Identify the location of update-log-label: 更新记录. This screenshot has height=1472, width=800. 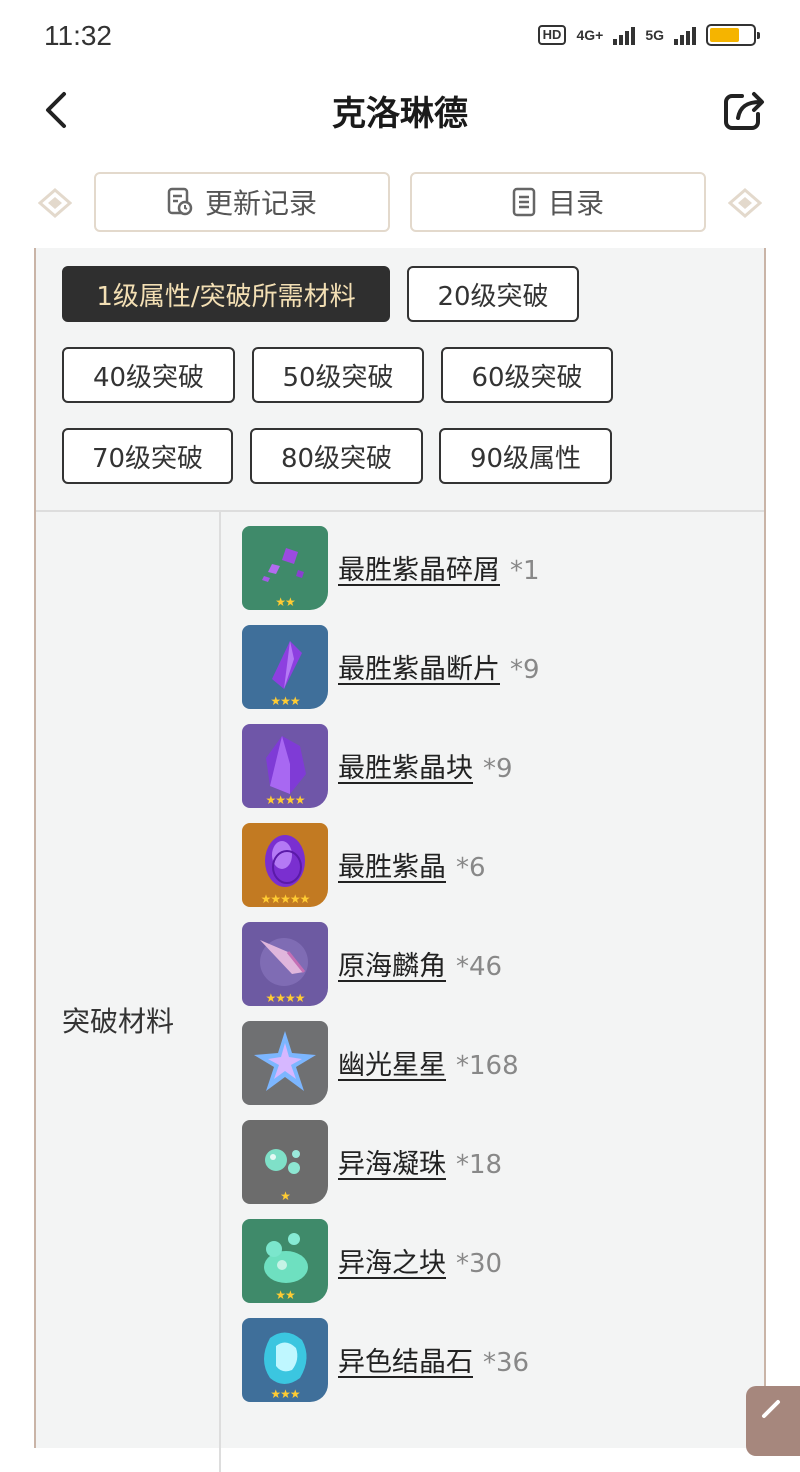
(260, 203).